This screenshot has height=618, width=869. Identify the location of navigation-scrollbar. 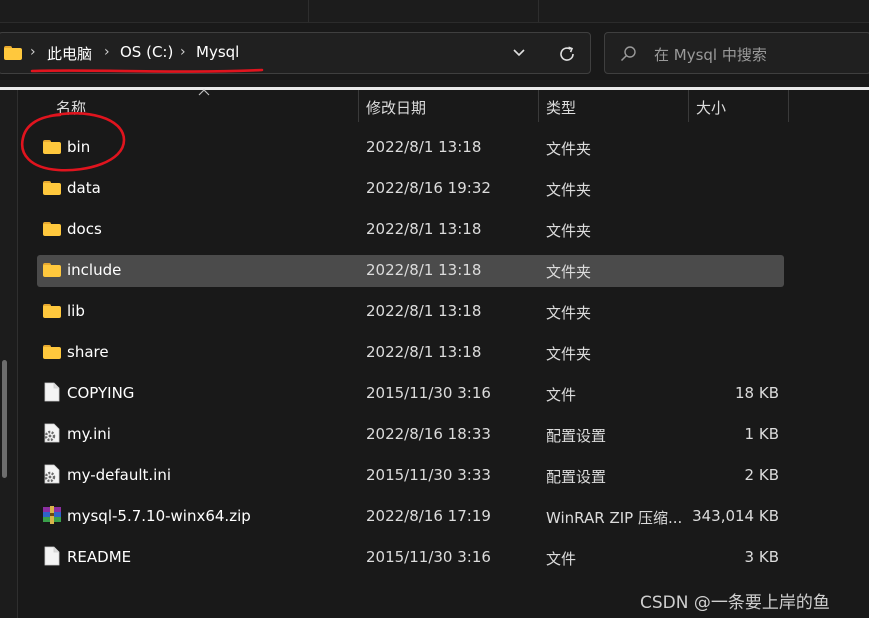
(4, 419).